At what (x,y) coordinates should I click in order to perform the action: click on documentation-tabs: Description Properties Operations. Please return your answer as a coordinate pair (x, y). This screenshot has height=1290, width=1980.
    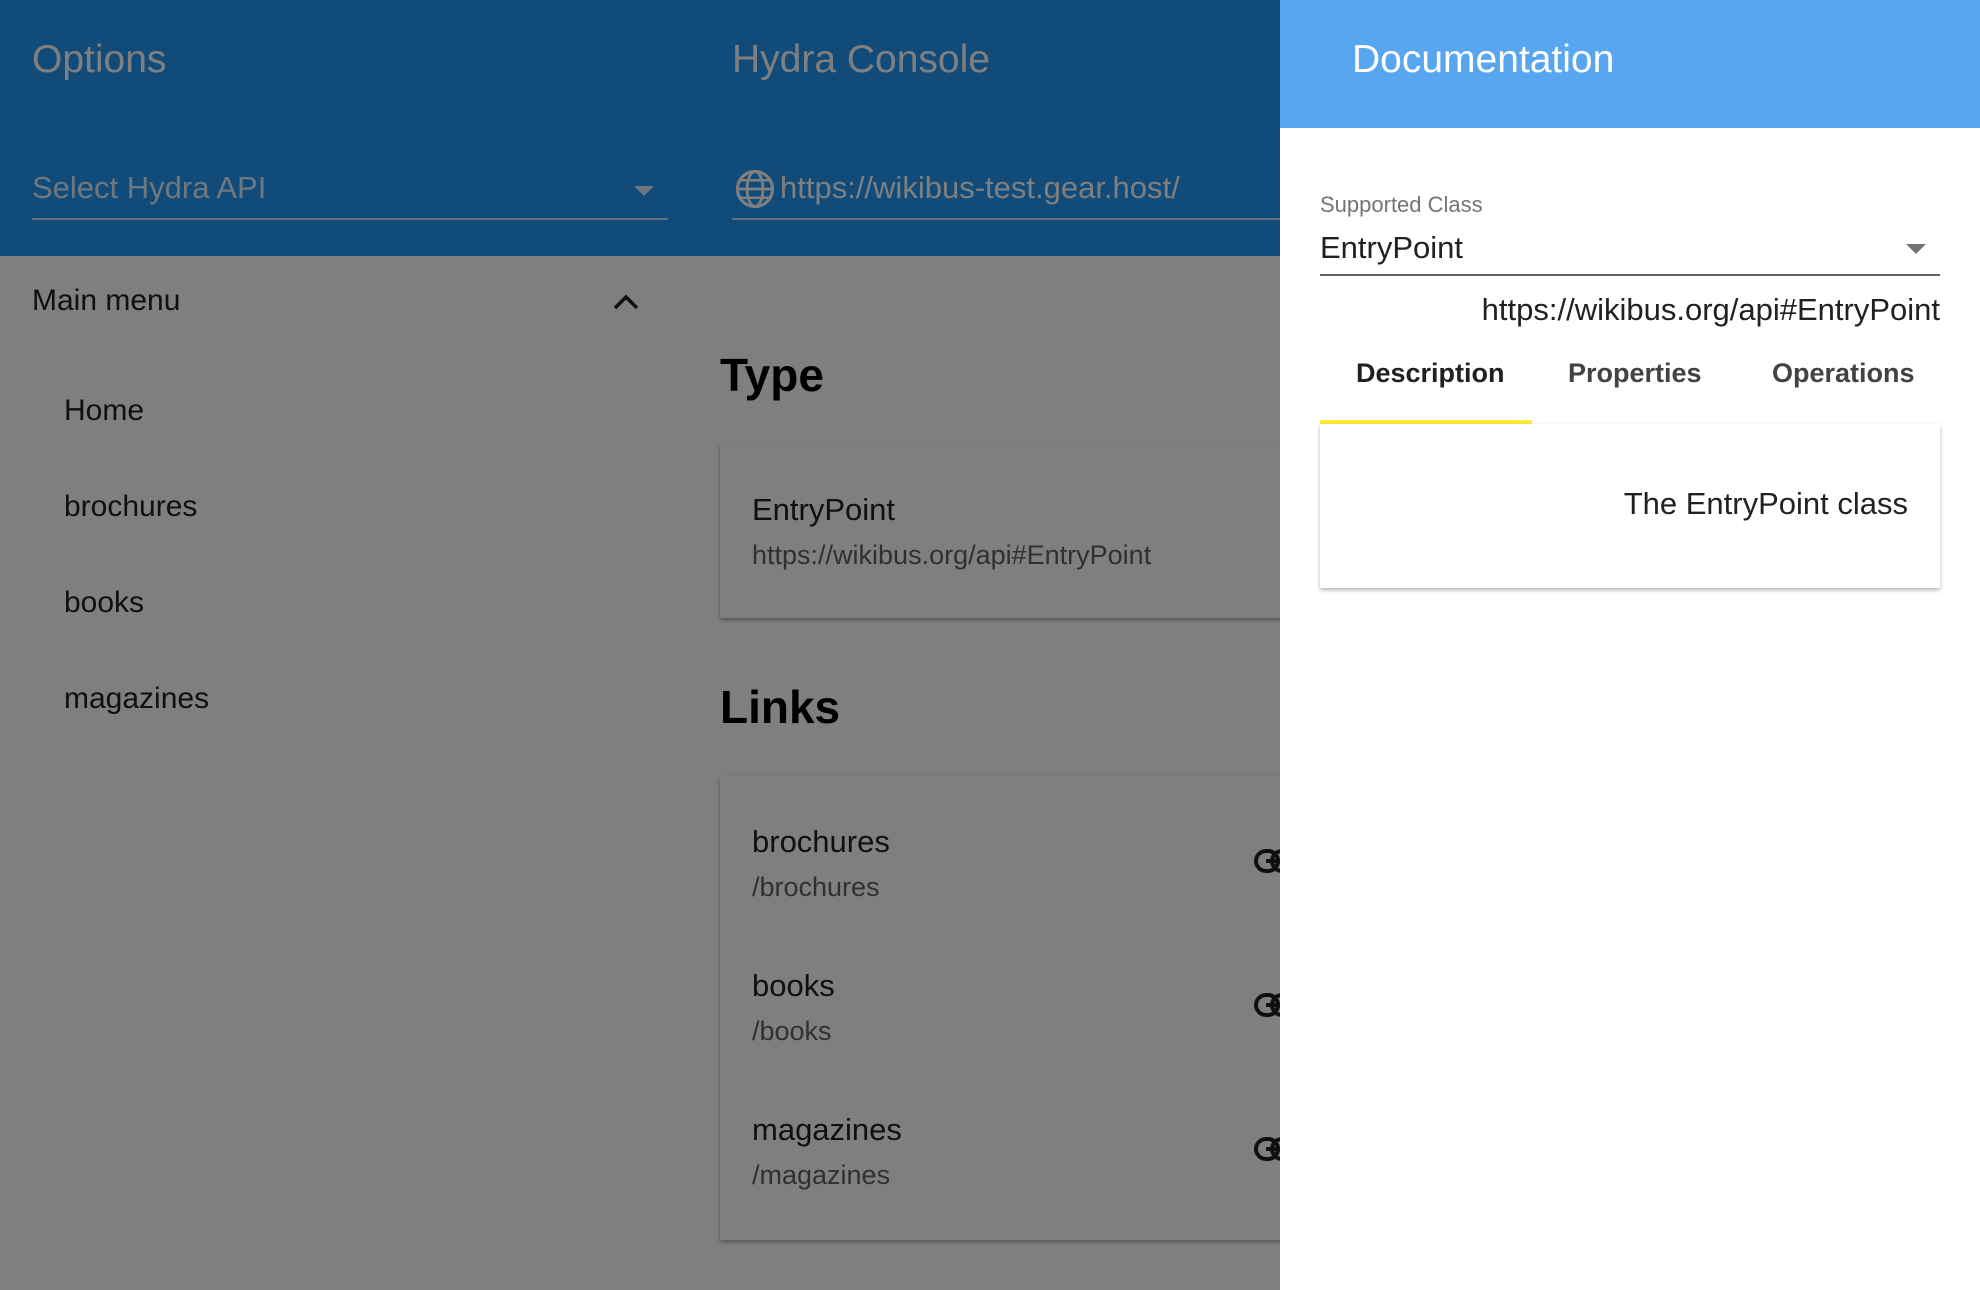
    Looking at the image, I should click on (1630, 382).